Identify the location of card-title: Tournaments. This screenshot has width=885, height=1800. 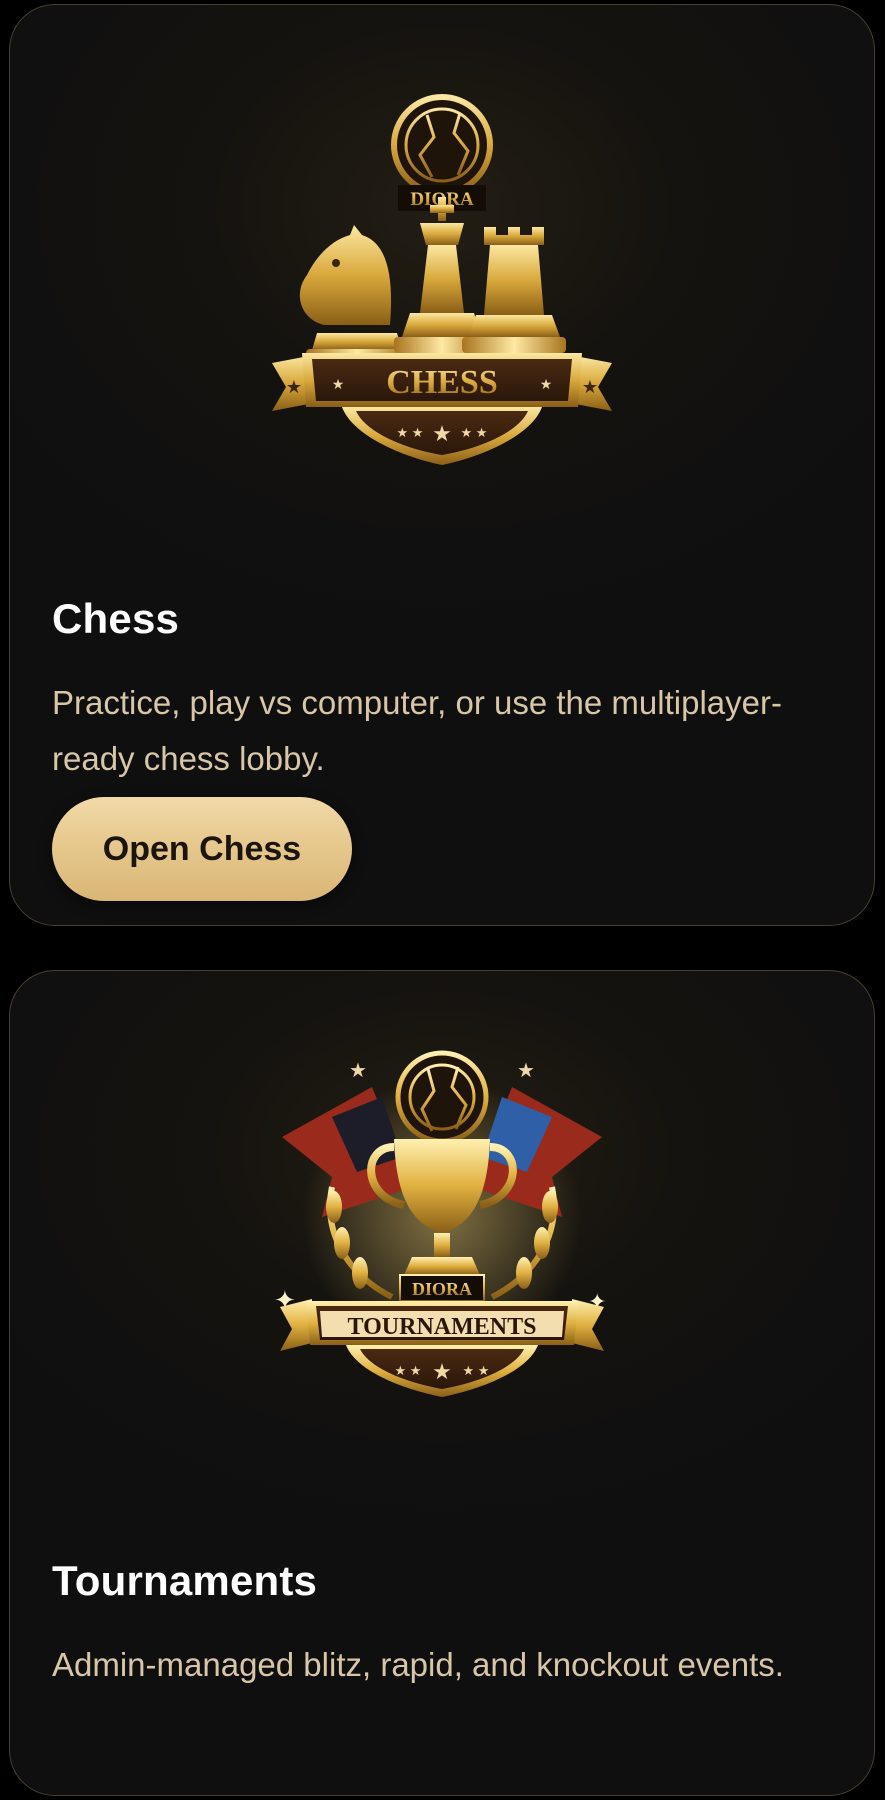
(185, 1580).